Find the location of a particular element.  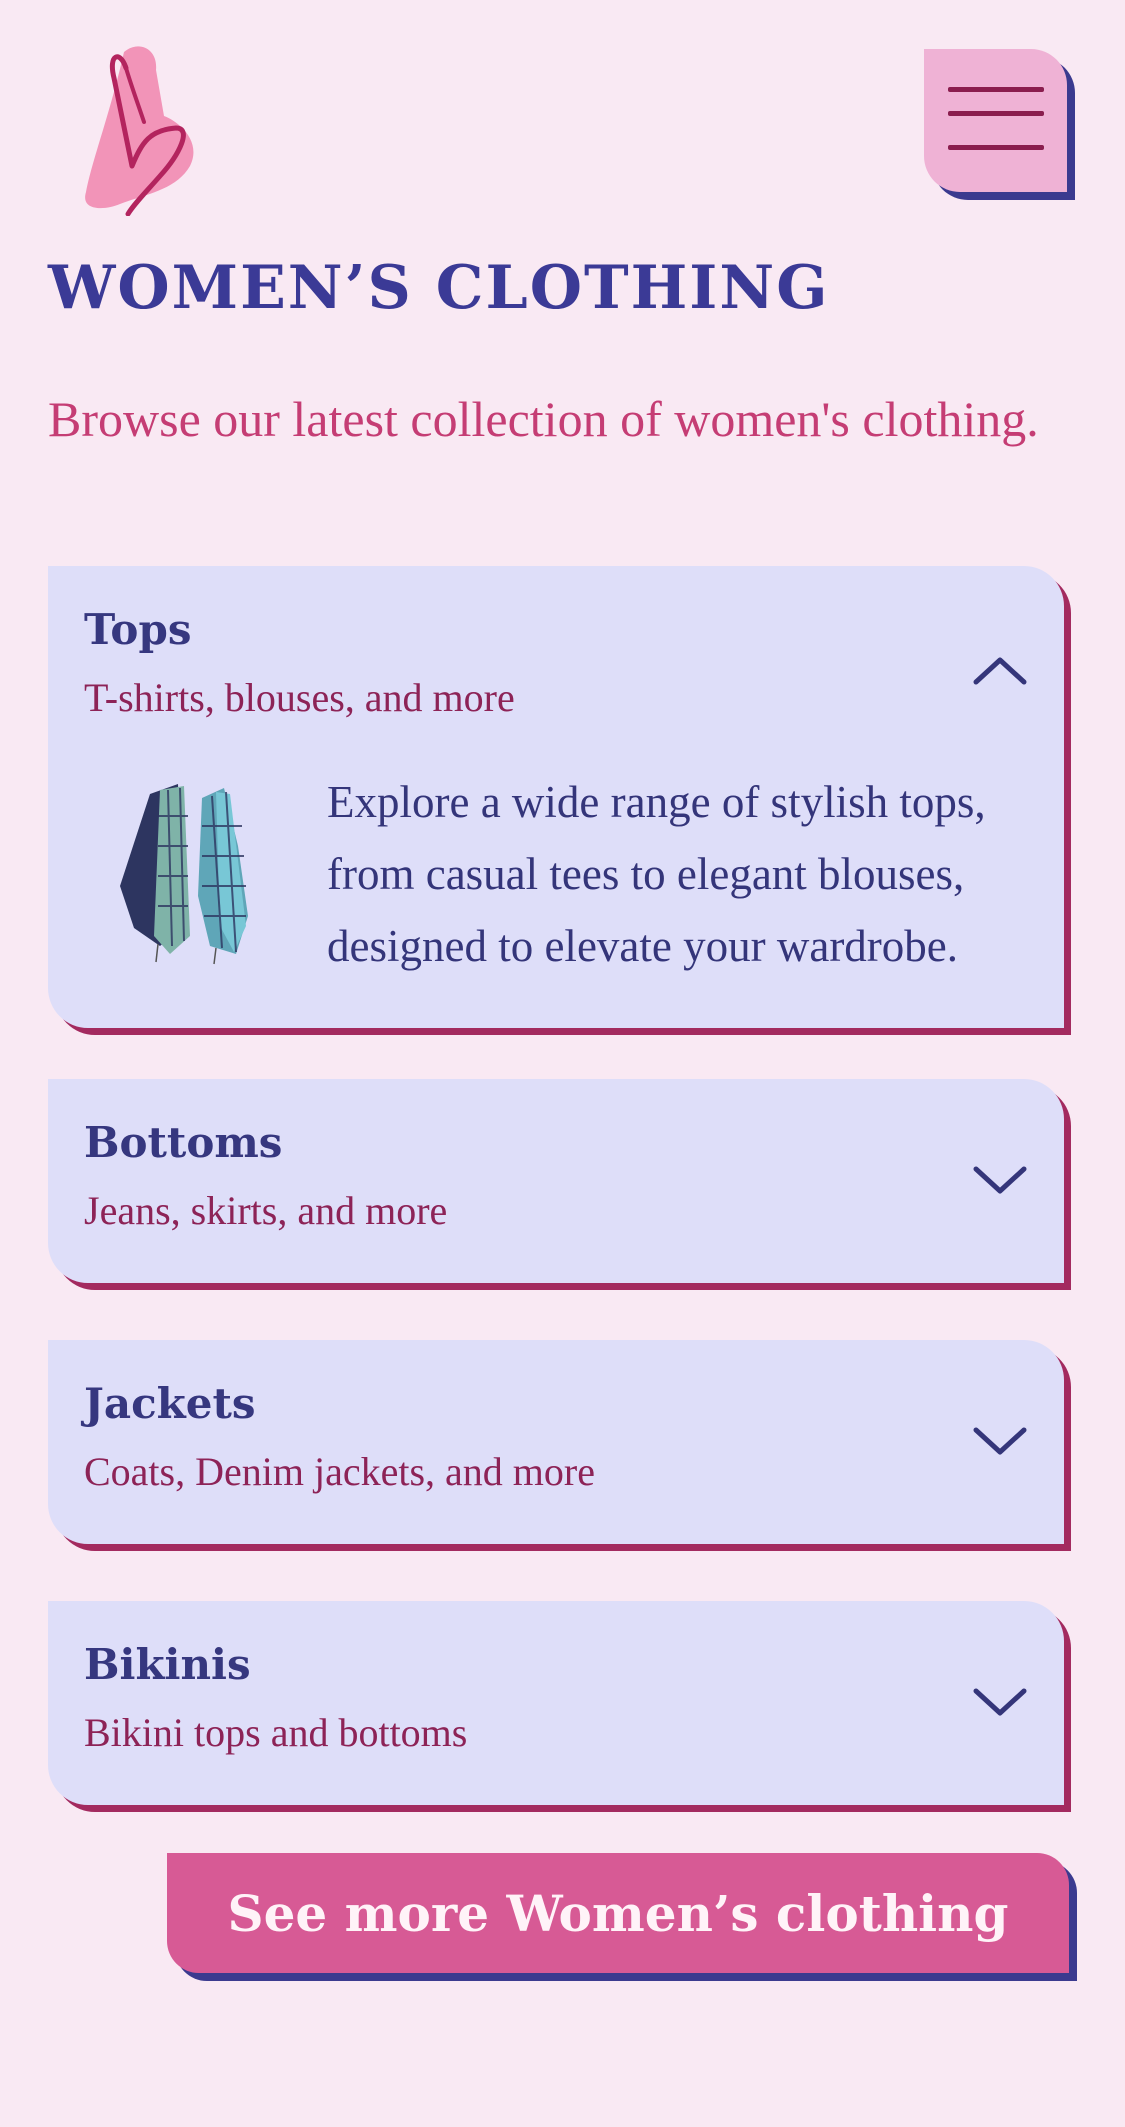

brand-logo is located at coordinates (140, 130).